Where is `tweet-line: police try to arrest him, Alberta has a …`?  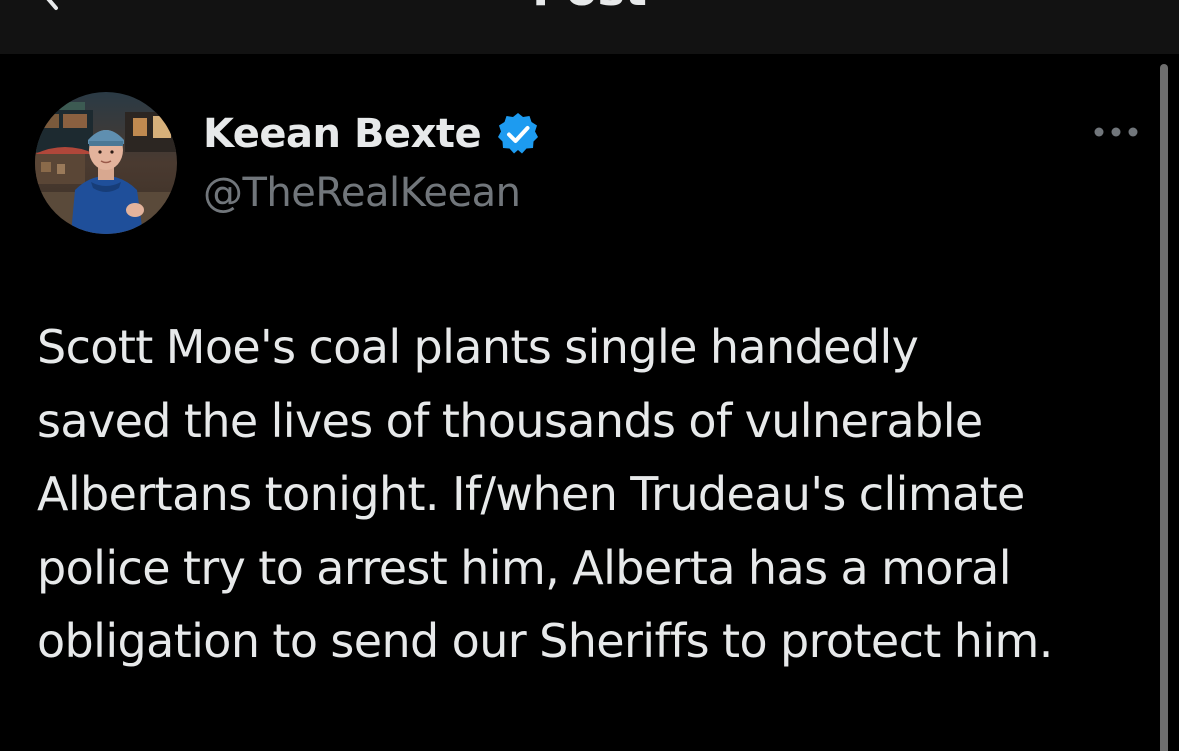 tweet-line: police try to arrest him, Alberta has a … is located at coordinates (524, 567).